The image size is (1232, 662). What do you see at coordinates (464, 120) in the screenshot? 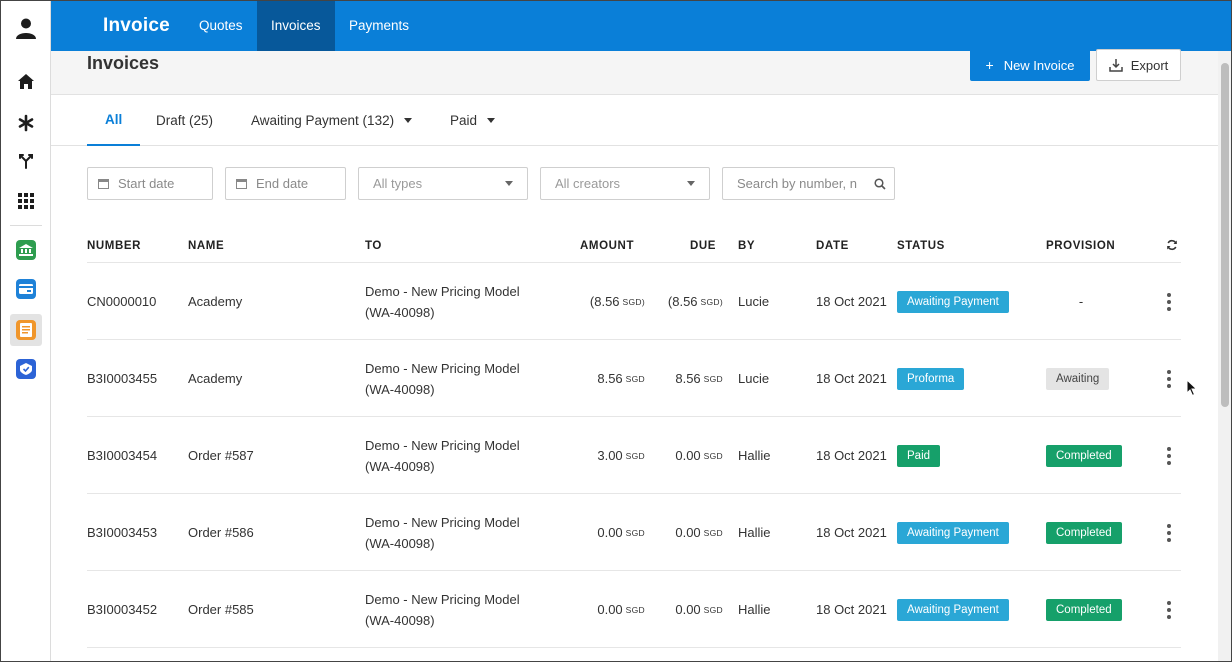
I see `status-tab-paid-label: Paid` at bounding box center [464, 120].